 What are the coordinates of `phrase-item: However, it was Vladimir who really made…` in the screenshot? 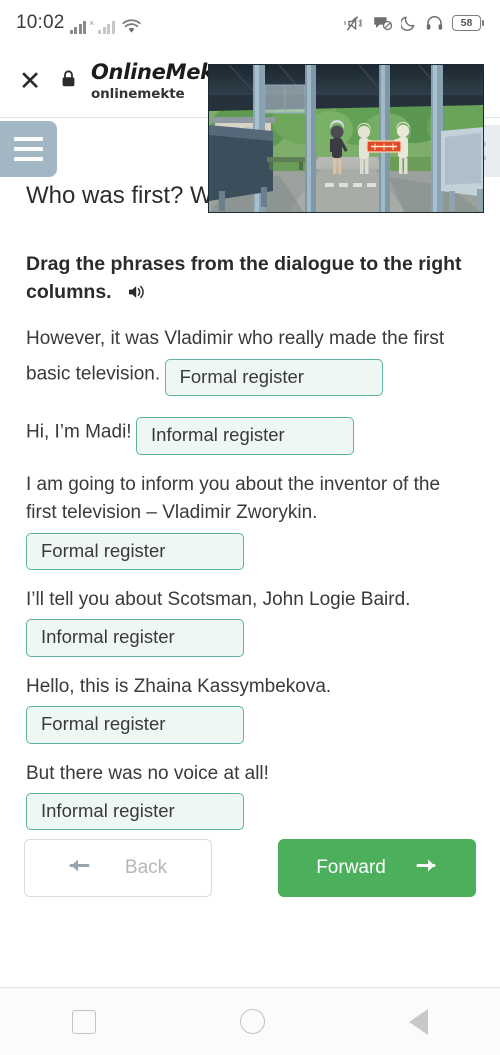 It's located at (250, 361).